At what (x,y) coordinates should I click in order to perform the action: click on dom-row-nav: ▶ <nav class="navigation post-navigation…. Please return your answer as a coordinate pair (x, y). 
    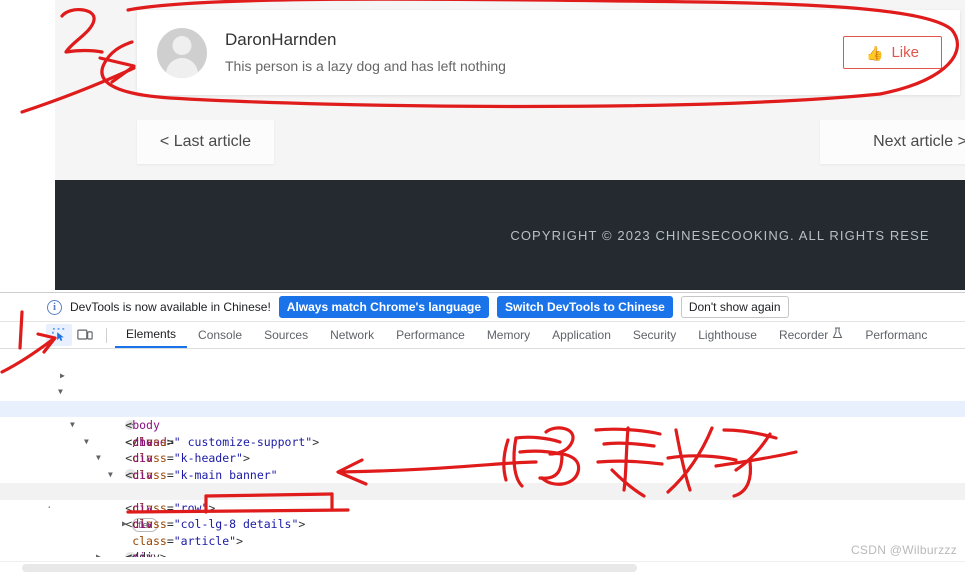
    Looking at the image, I should click on (482, 528).